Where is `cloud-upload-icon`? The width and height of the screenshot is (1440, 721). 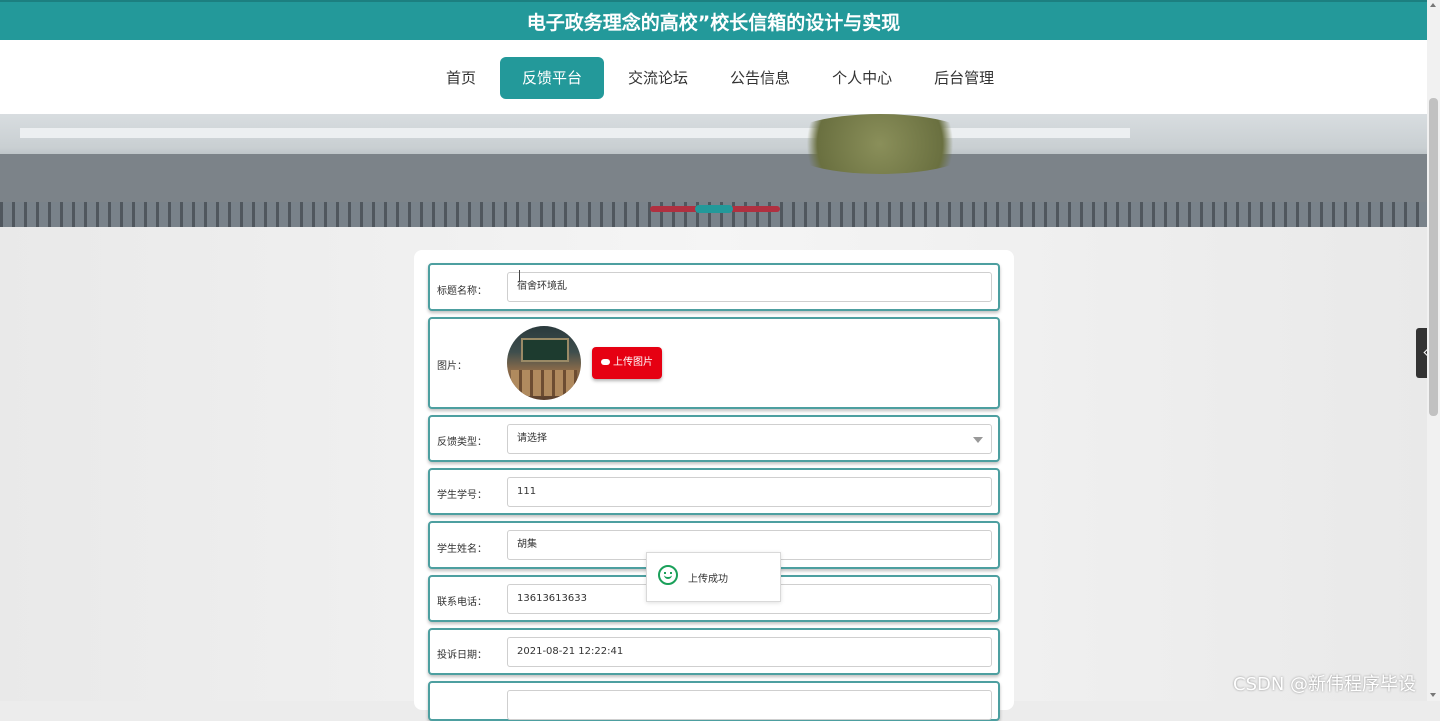
cloud-upload-icon is located at coordinates (605, 362).